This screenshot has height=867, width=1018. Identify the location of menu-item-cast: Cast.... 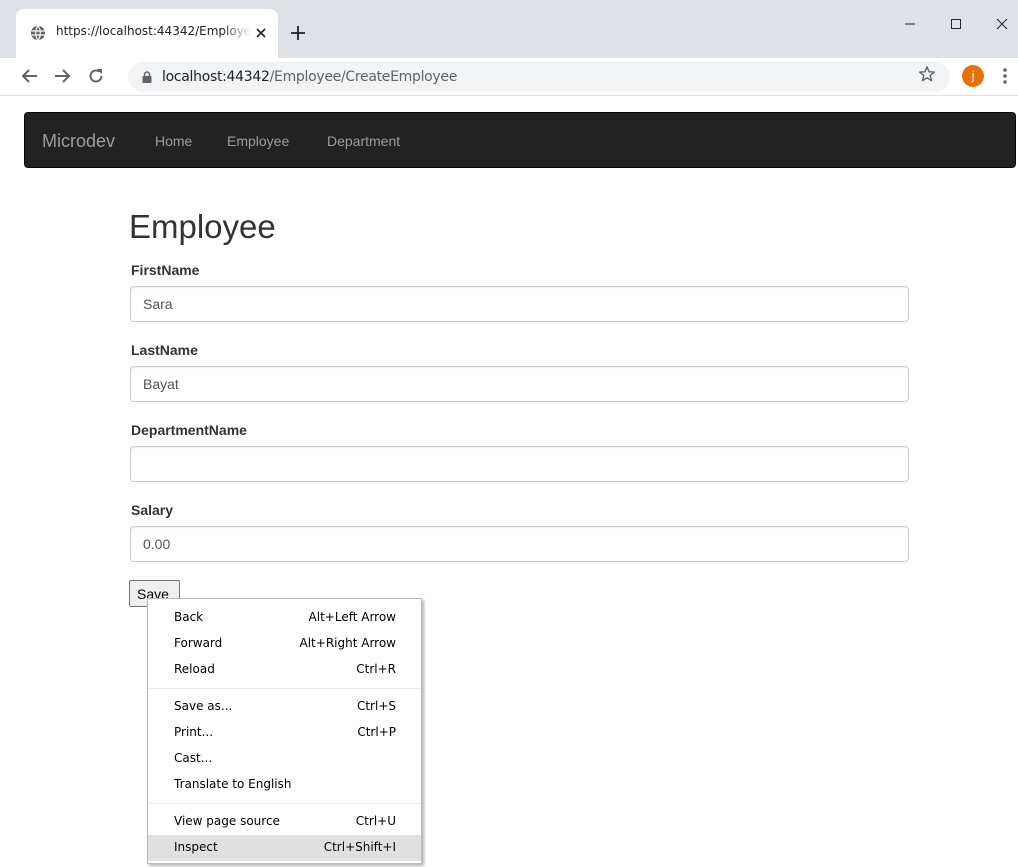
(284, 759).